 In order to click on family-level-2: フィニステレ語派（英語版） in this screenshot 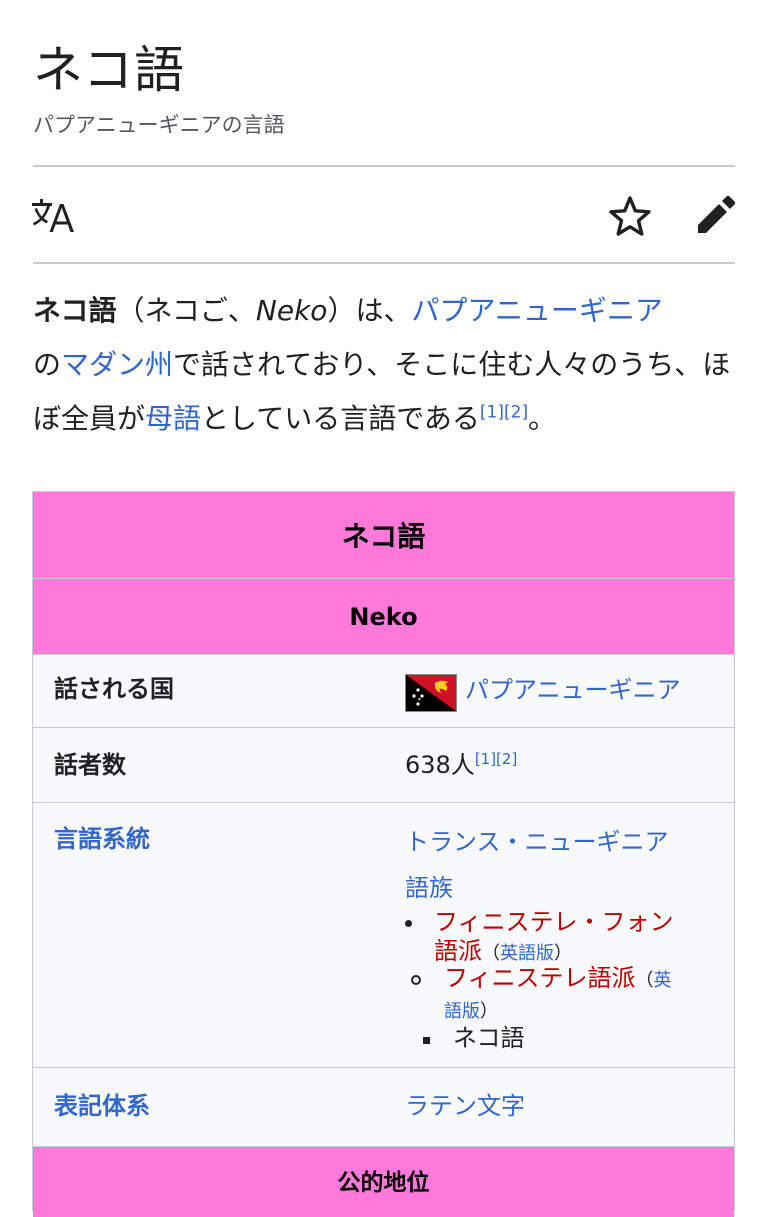, I will do `click(558, 995)`.